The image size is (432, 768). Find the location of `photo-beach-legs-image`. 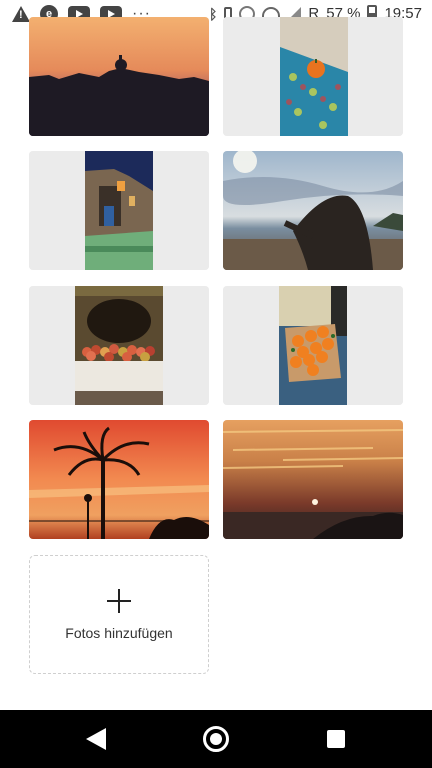

photo-beach-legs-image is located at coordinates (313, 210).